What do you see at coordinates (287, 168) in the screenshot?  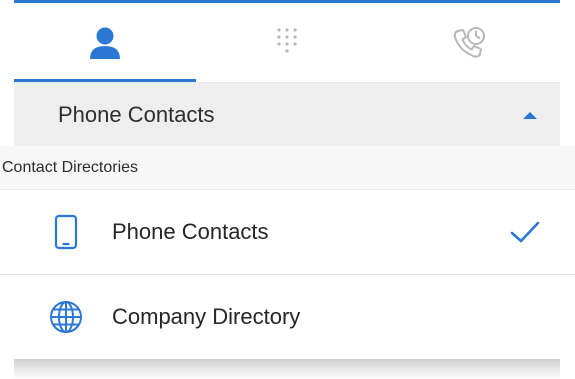 I see `dropdown-section-header: Contact Directories` at bounding box center [287, 168].